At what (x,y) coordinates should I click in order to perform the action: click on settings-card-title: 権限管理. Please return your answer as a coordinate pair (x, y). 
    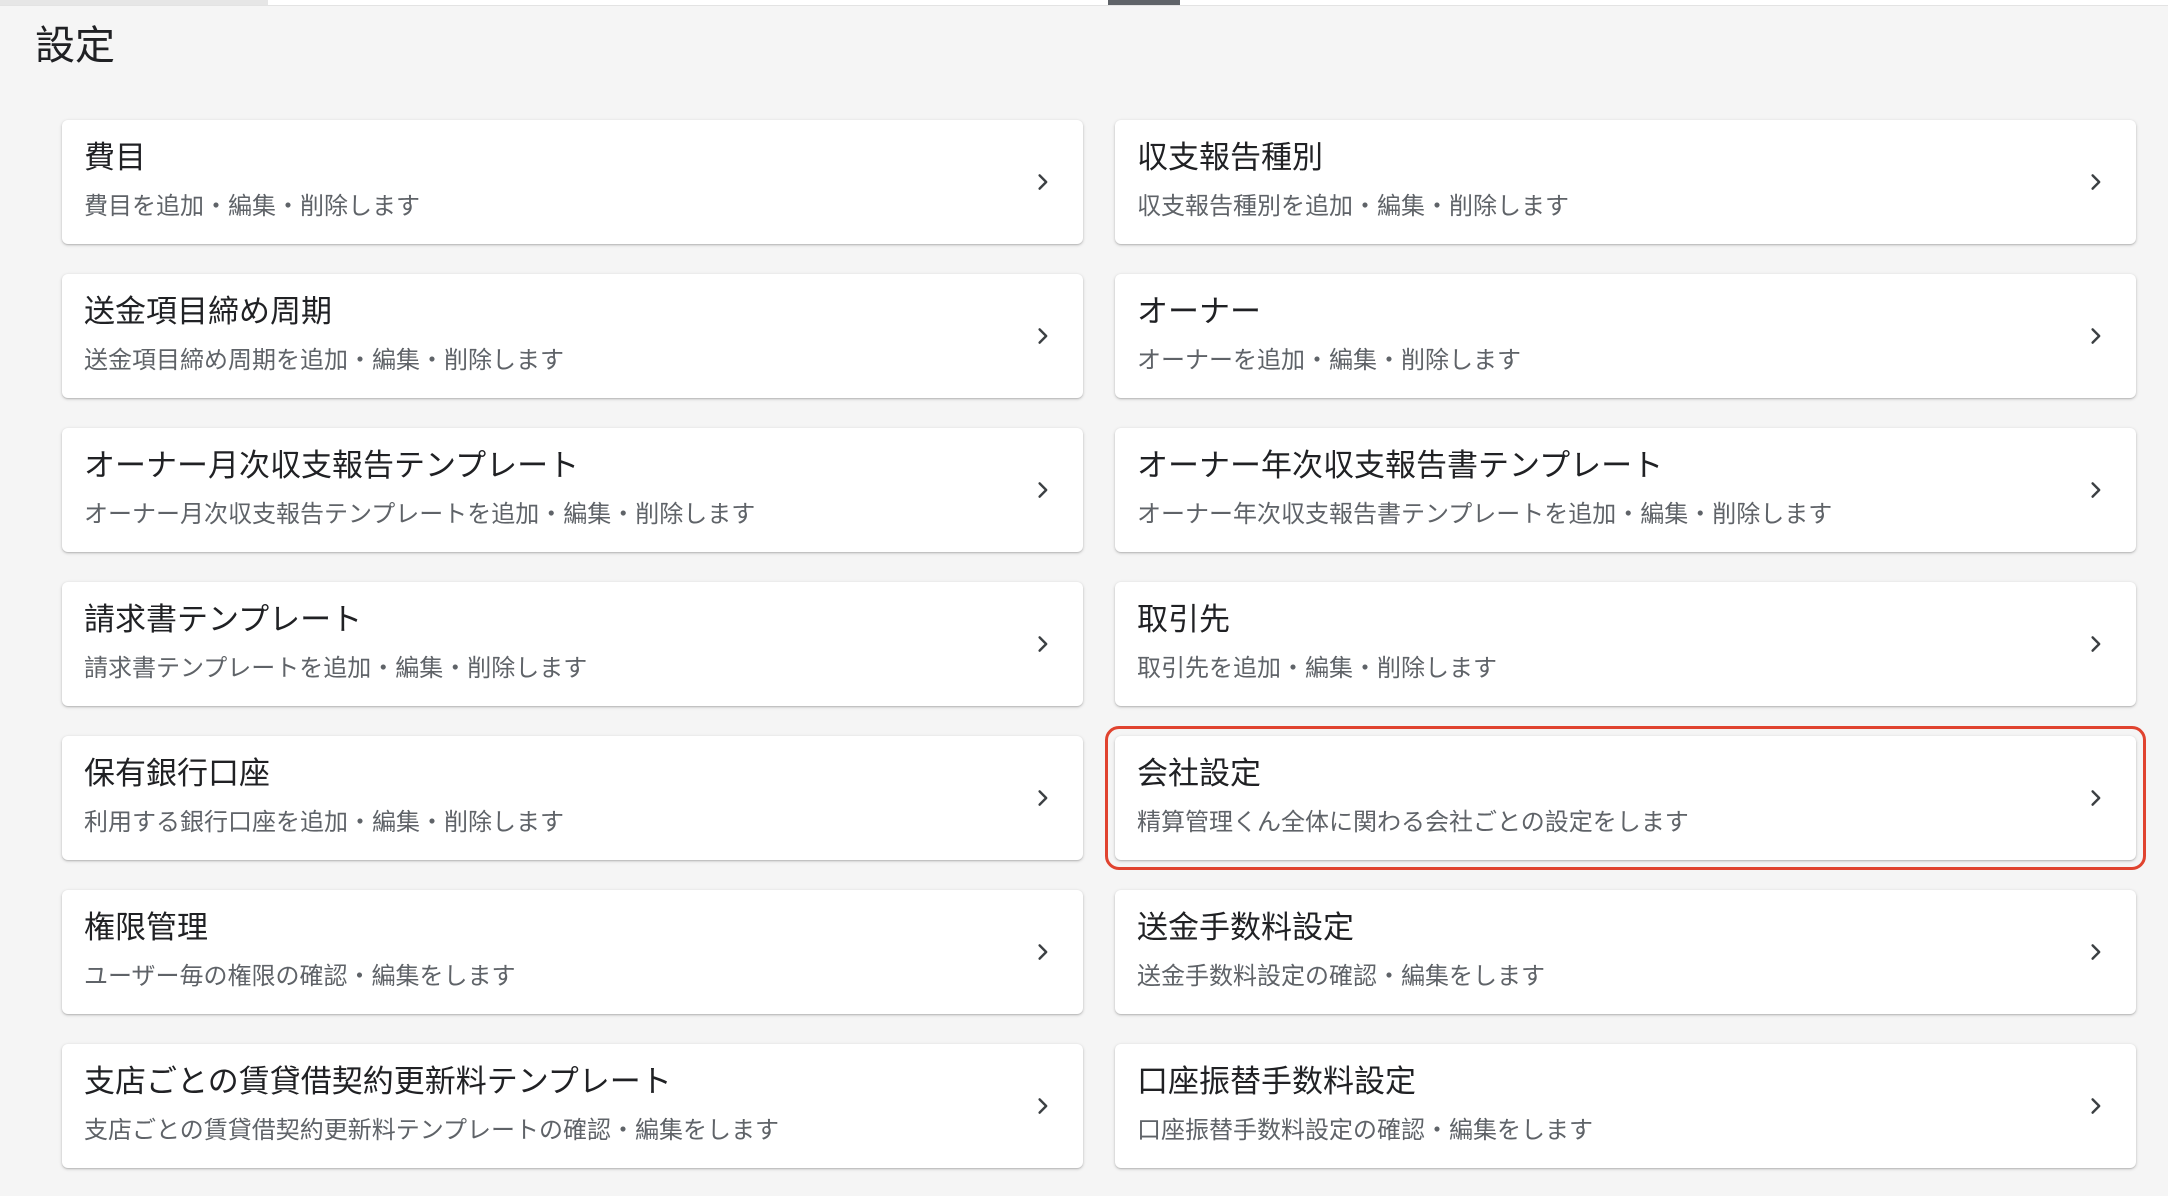
    Looking at the image, I should click on (146, 928).